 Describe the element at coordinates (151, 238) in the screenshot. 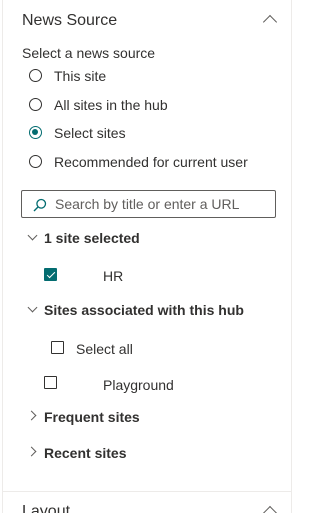

I see `group-selected-header: 1 site selected` at that location.